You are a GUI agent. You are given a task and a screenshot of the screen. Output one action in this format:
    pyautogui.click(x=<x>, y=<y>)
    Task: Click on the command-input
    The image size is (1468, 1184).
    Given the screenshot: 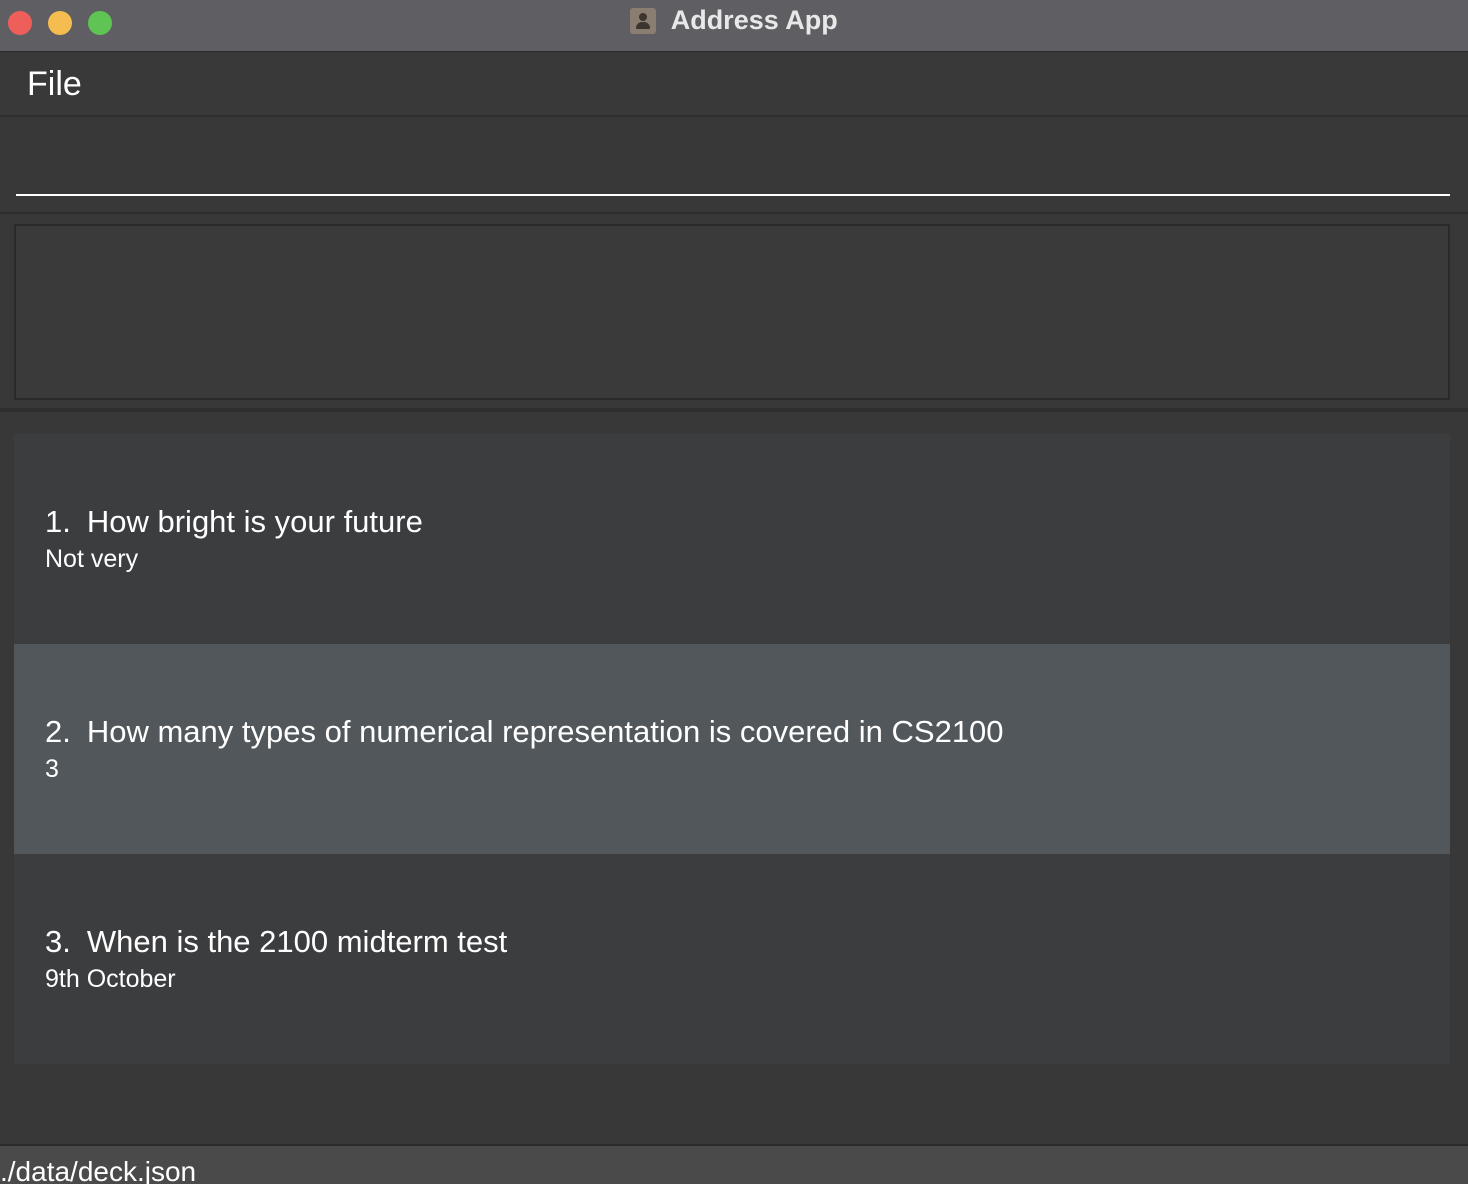 What is the action you would take?
    pyautogui.click(x=733, y=172)
    